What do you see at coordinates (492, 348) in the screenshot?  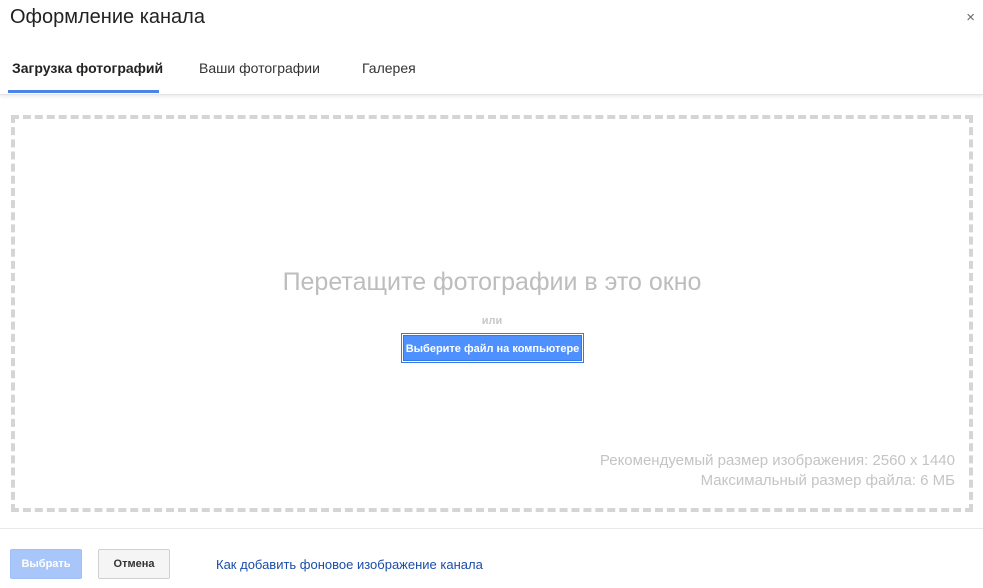 I see `select-file-button: Выберите файл на компьютере` at bounding box center [492, 348].